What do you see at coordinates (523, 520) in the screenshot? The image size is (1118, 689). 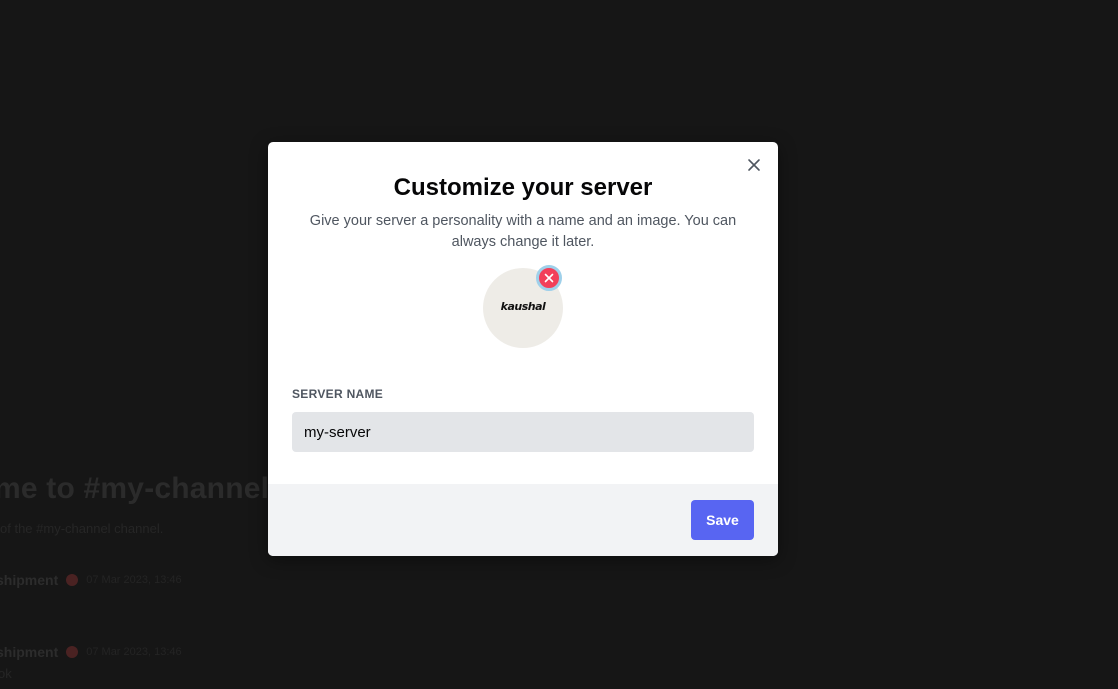 I see `modal-footer: Save` at bounding box center [523, 520].